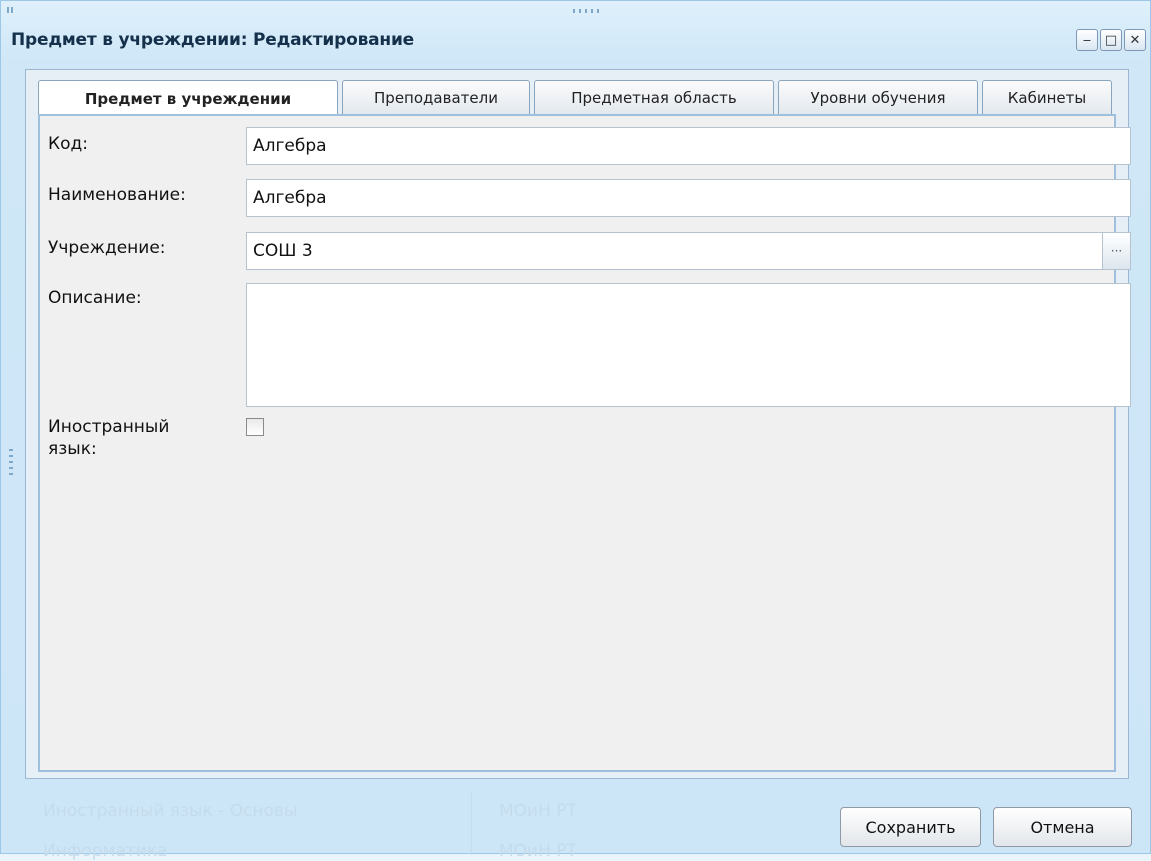 Image resolution: width=1151 pixels, height=861 pixels. I want to click on institution-value: СОШ 3, so click(283, 251).